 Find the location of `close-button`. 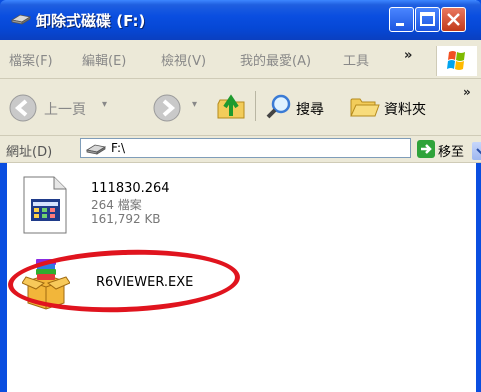

close-button is located at coordinates (453, 19).